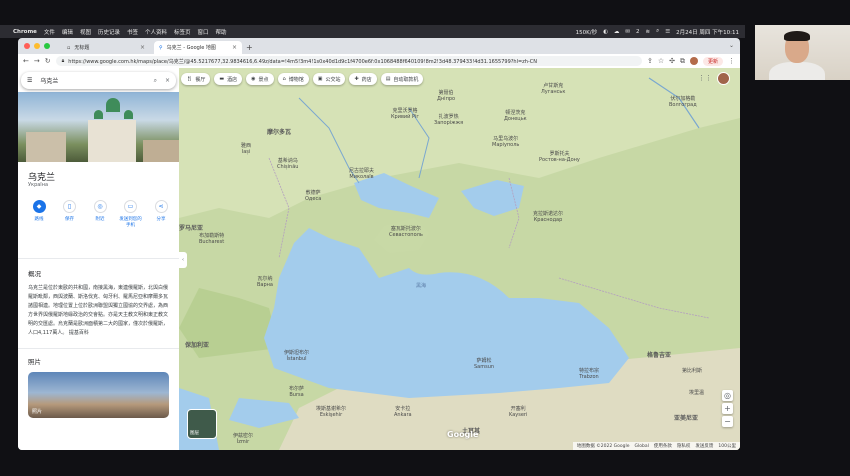 The height and width of the screenshot is (476, 850). I want to click on chip-transit: ▣ 公交站, so click(329, 79).